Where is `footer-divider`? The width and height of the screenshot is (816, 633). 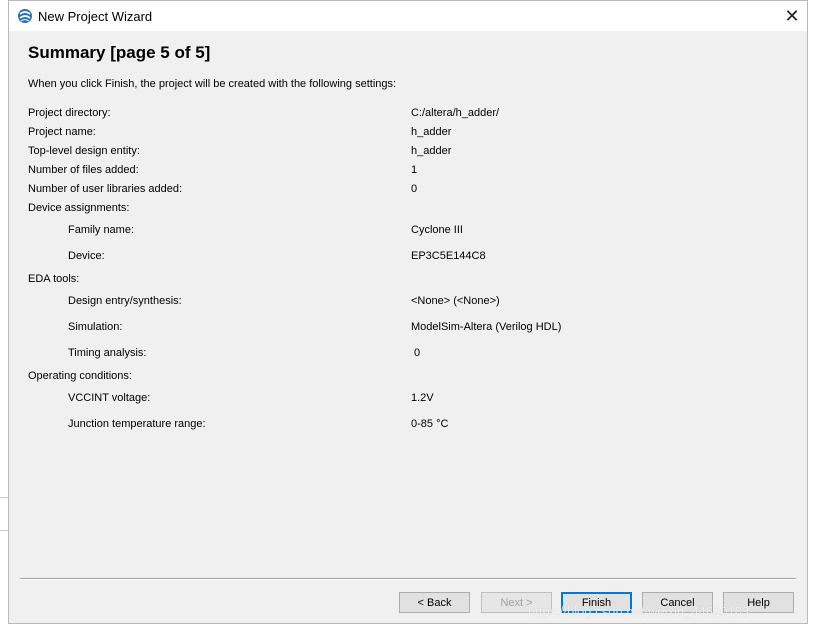 footer-divider is located at coordinates (408, 579).